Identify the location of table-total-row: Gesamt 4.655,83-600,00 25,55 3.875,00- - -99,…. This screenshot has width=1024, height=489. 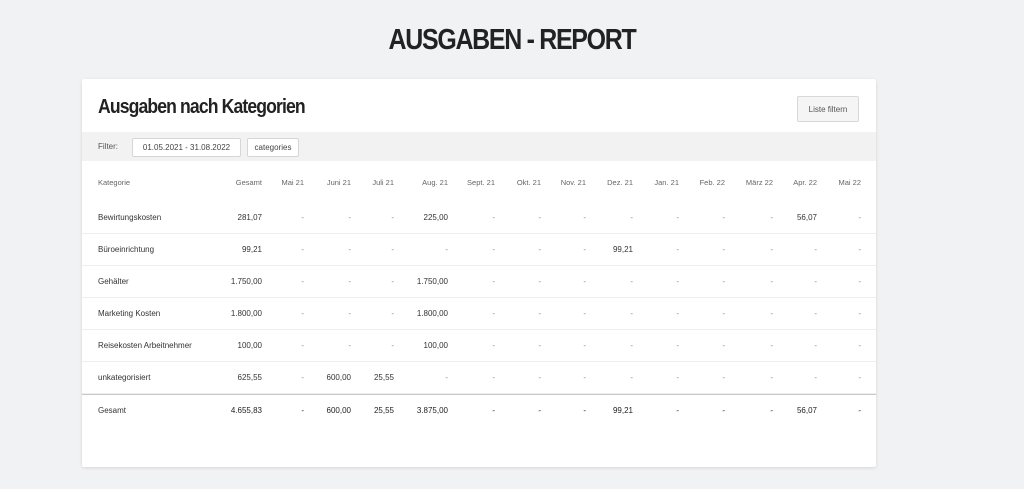
(479, 410).